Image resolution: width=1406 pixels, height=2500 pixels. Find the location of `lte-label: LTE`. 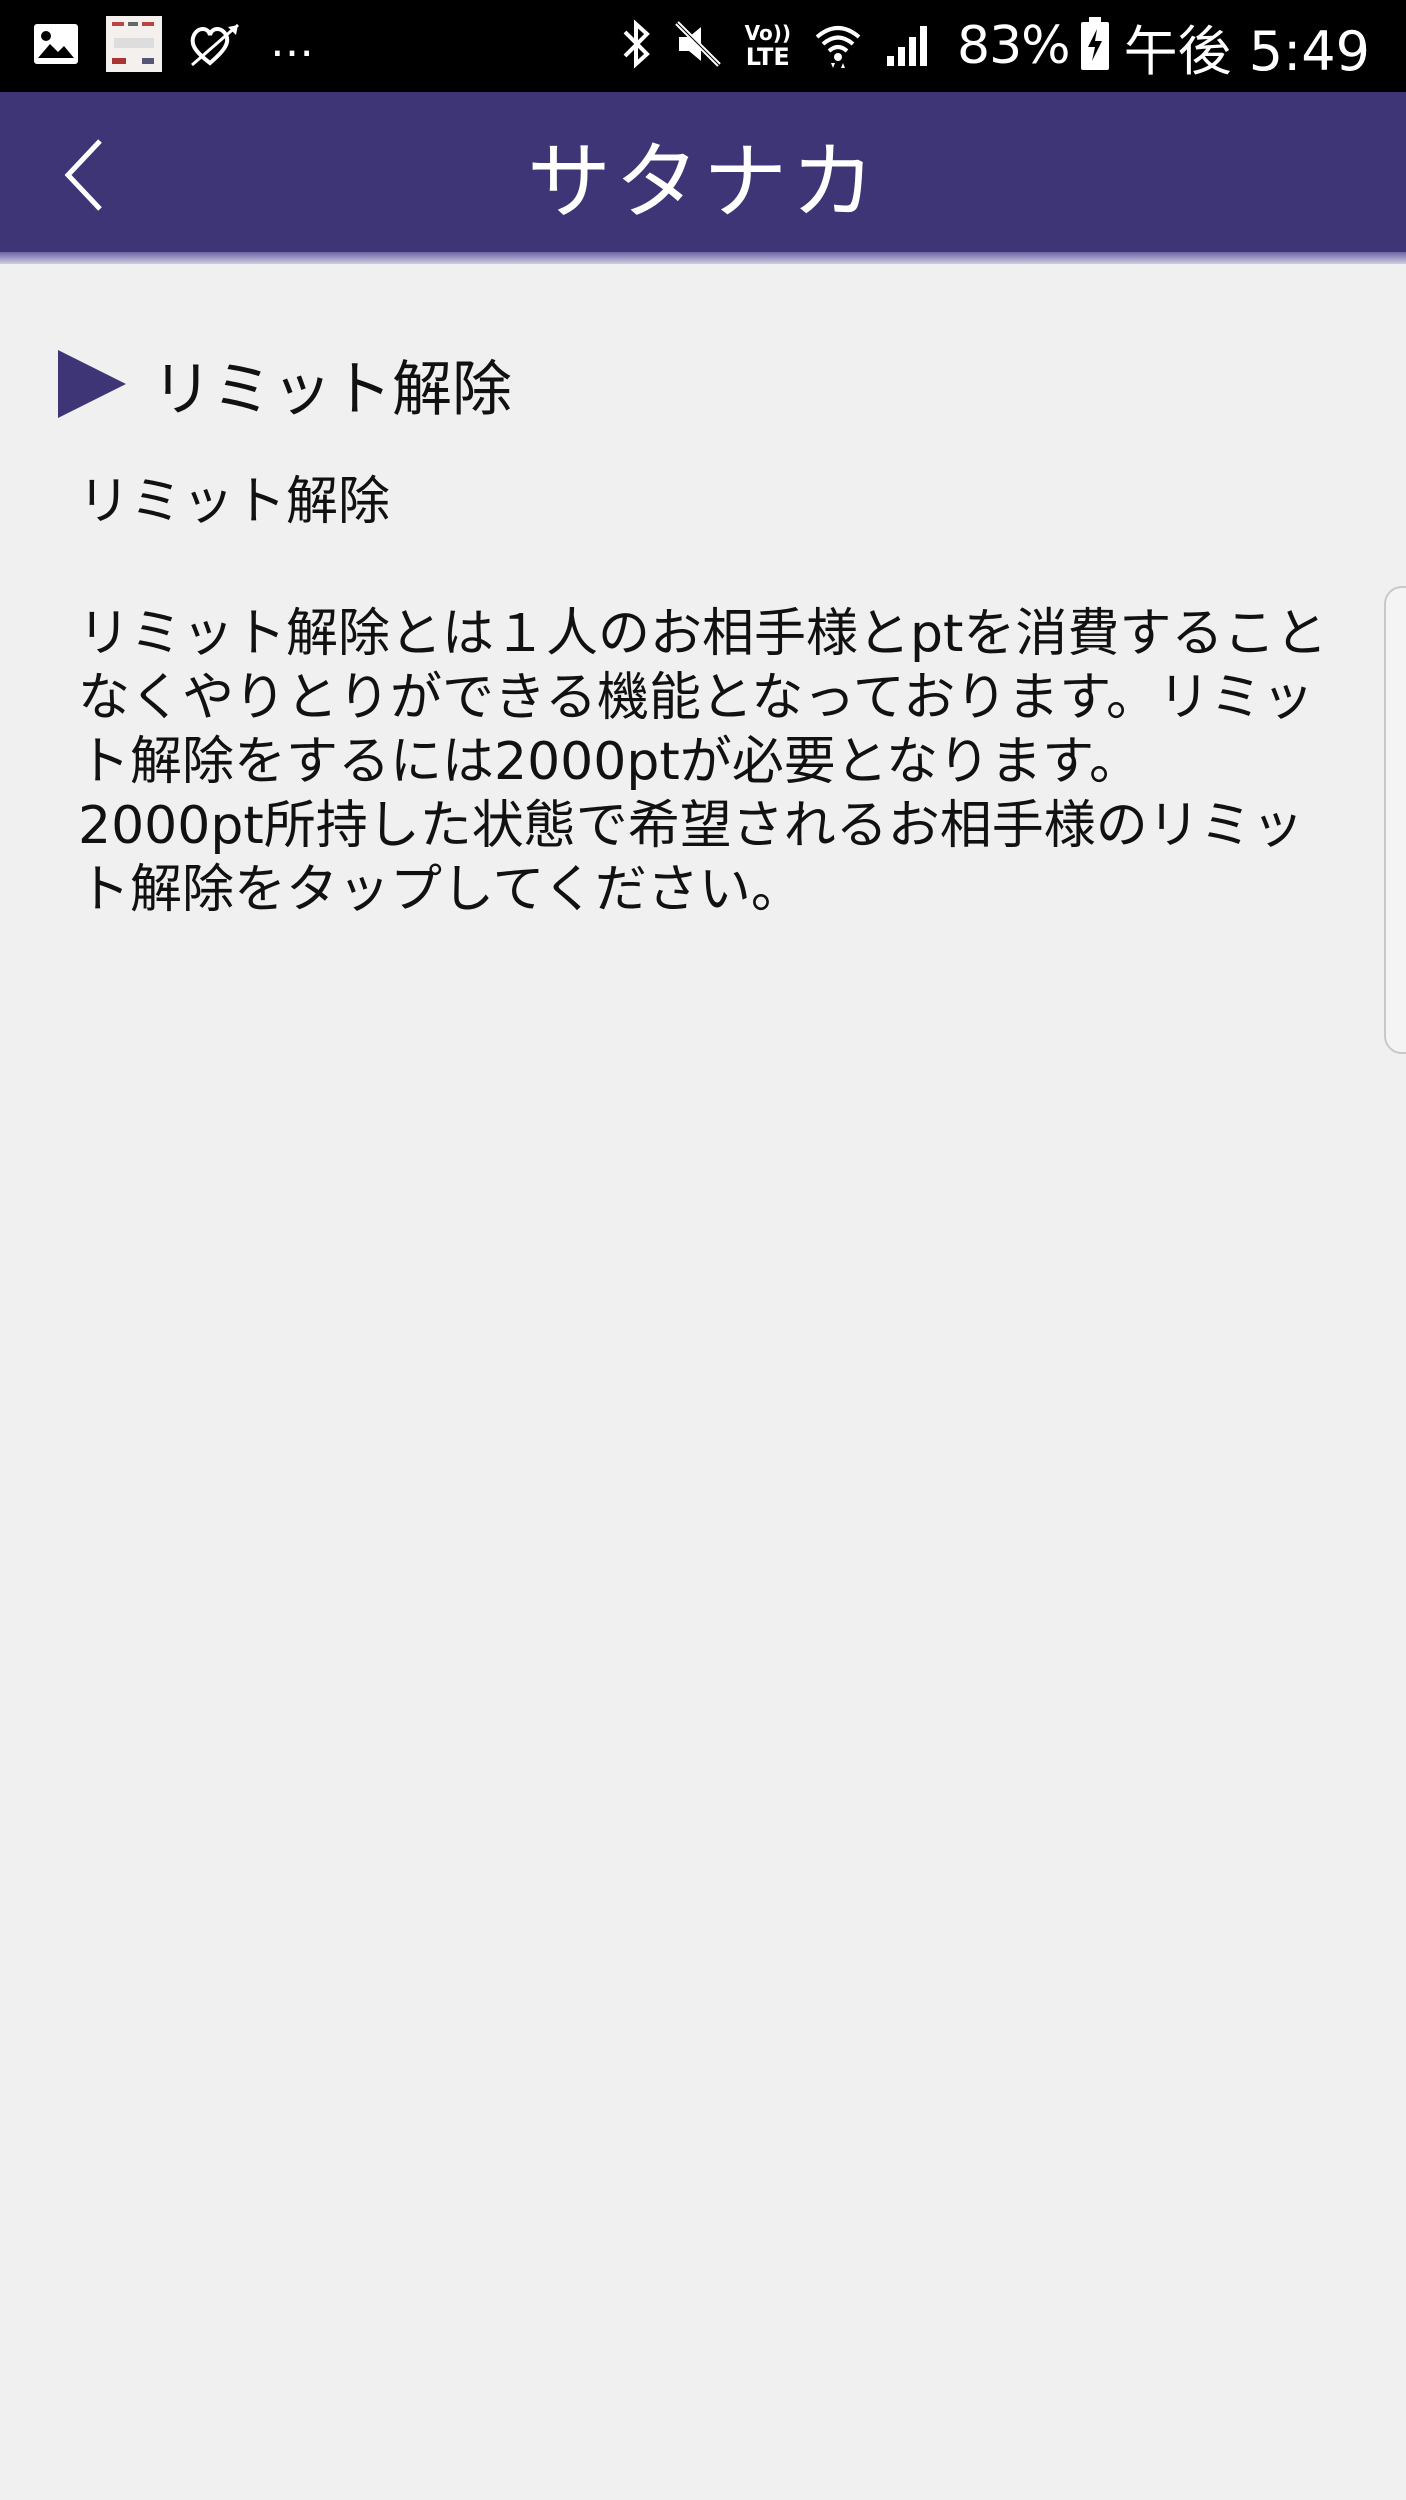

lte-label: LTE is located at coordinates (767, 57).